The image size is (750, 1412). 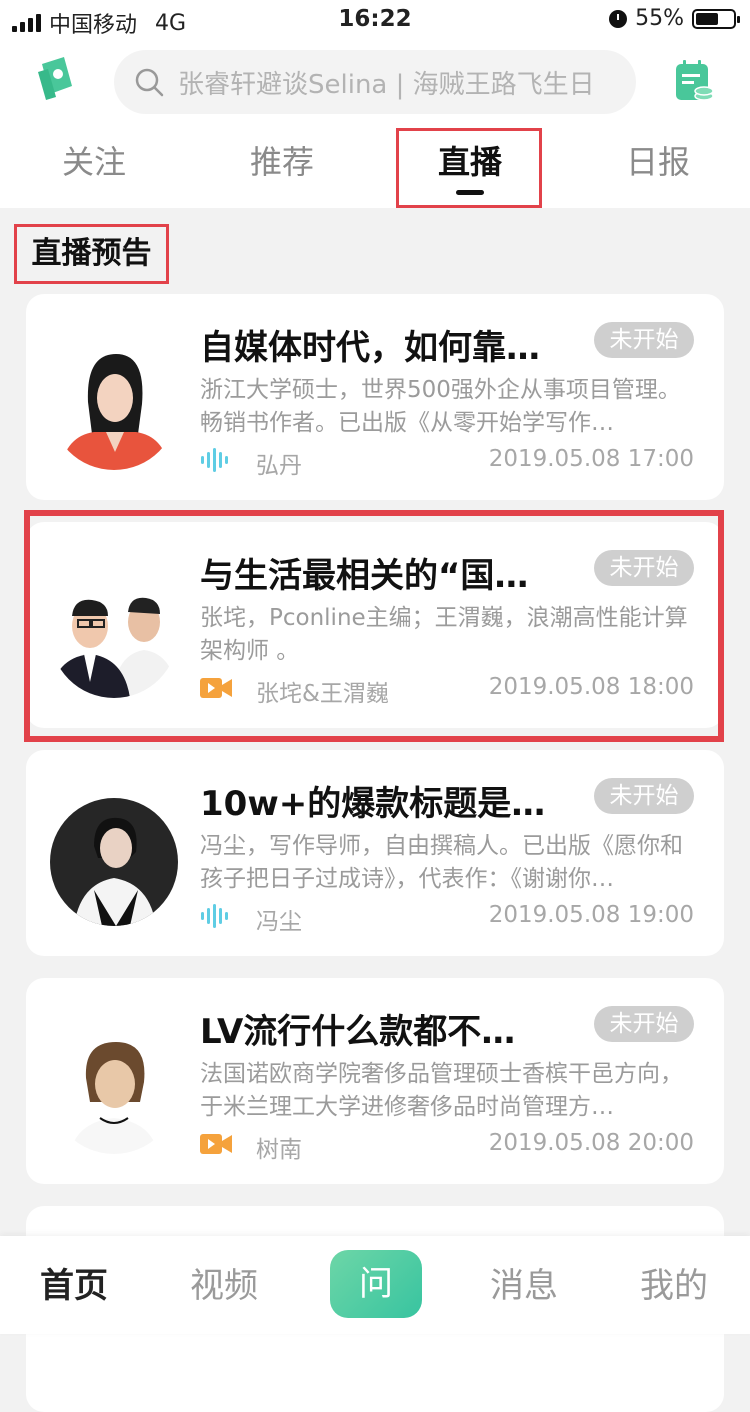 I want to click on host-name: 弘丹, so click(x=279, y=466).